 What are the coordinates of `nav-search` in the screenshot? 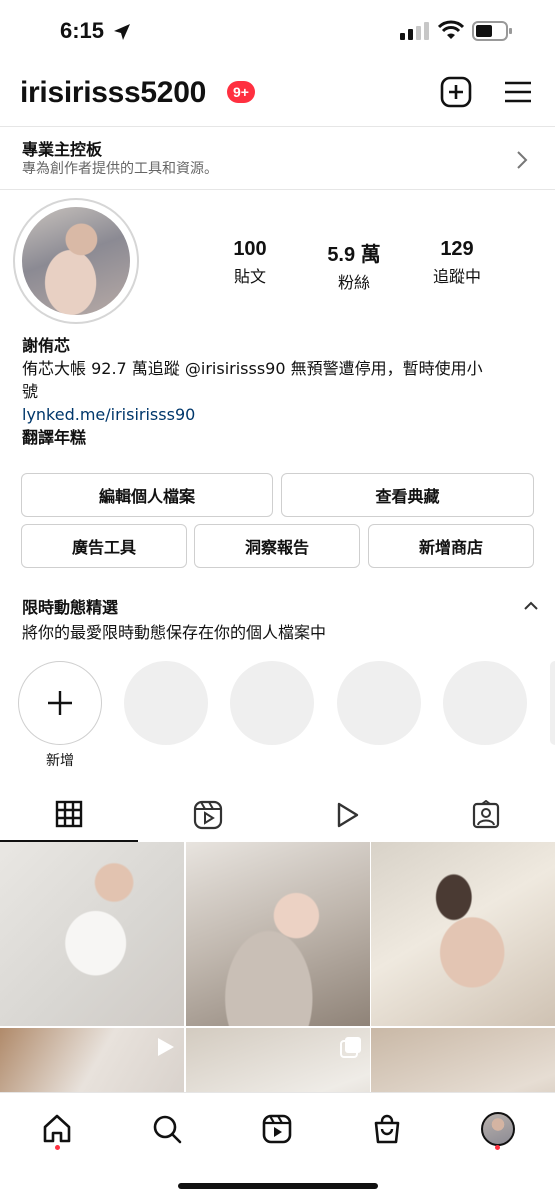 It's located at (167, 1129).